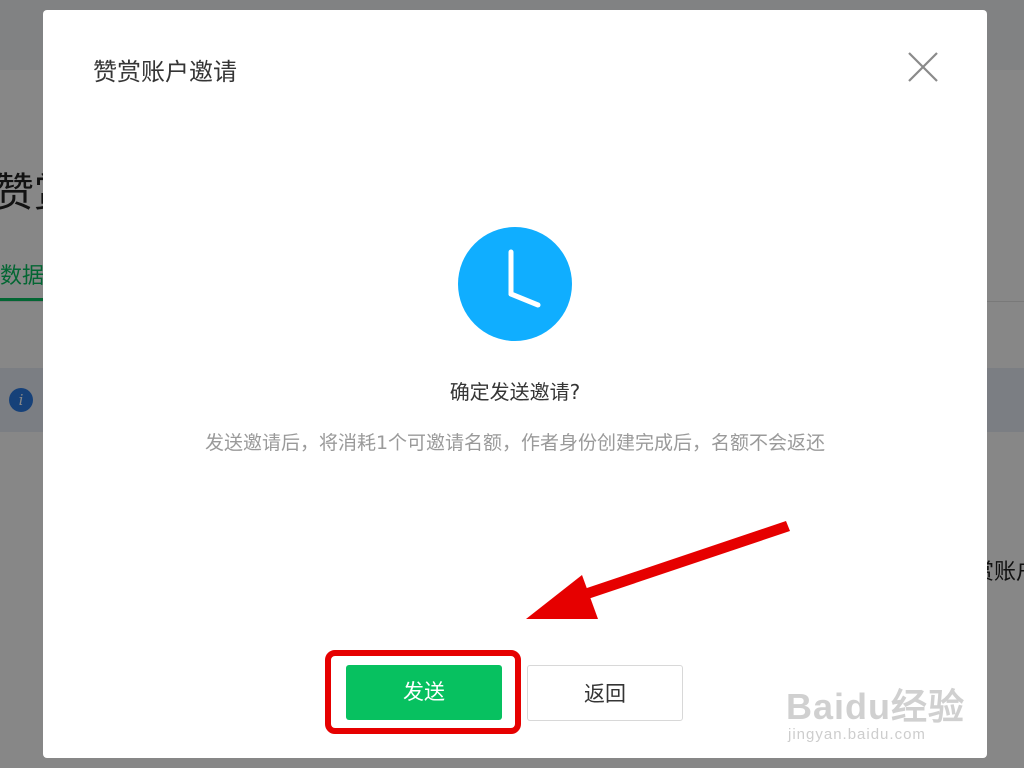  I want to click on close-icon, so click(923, 67).